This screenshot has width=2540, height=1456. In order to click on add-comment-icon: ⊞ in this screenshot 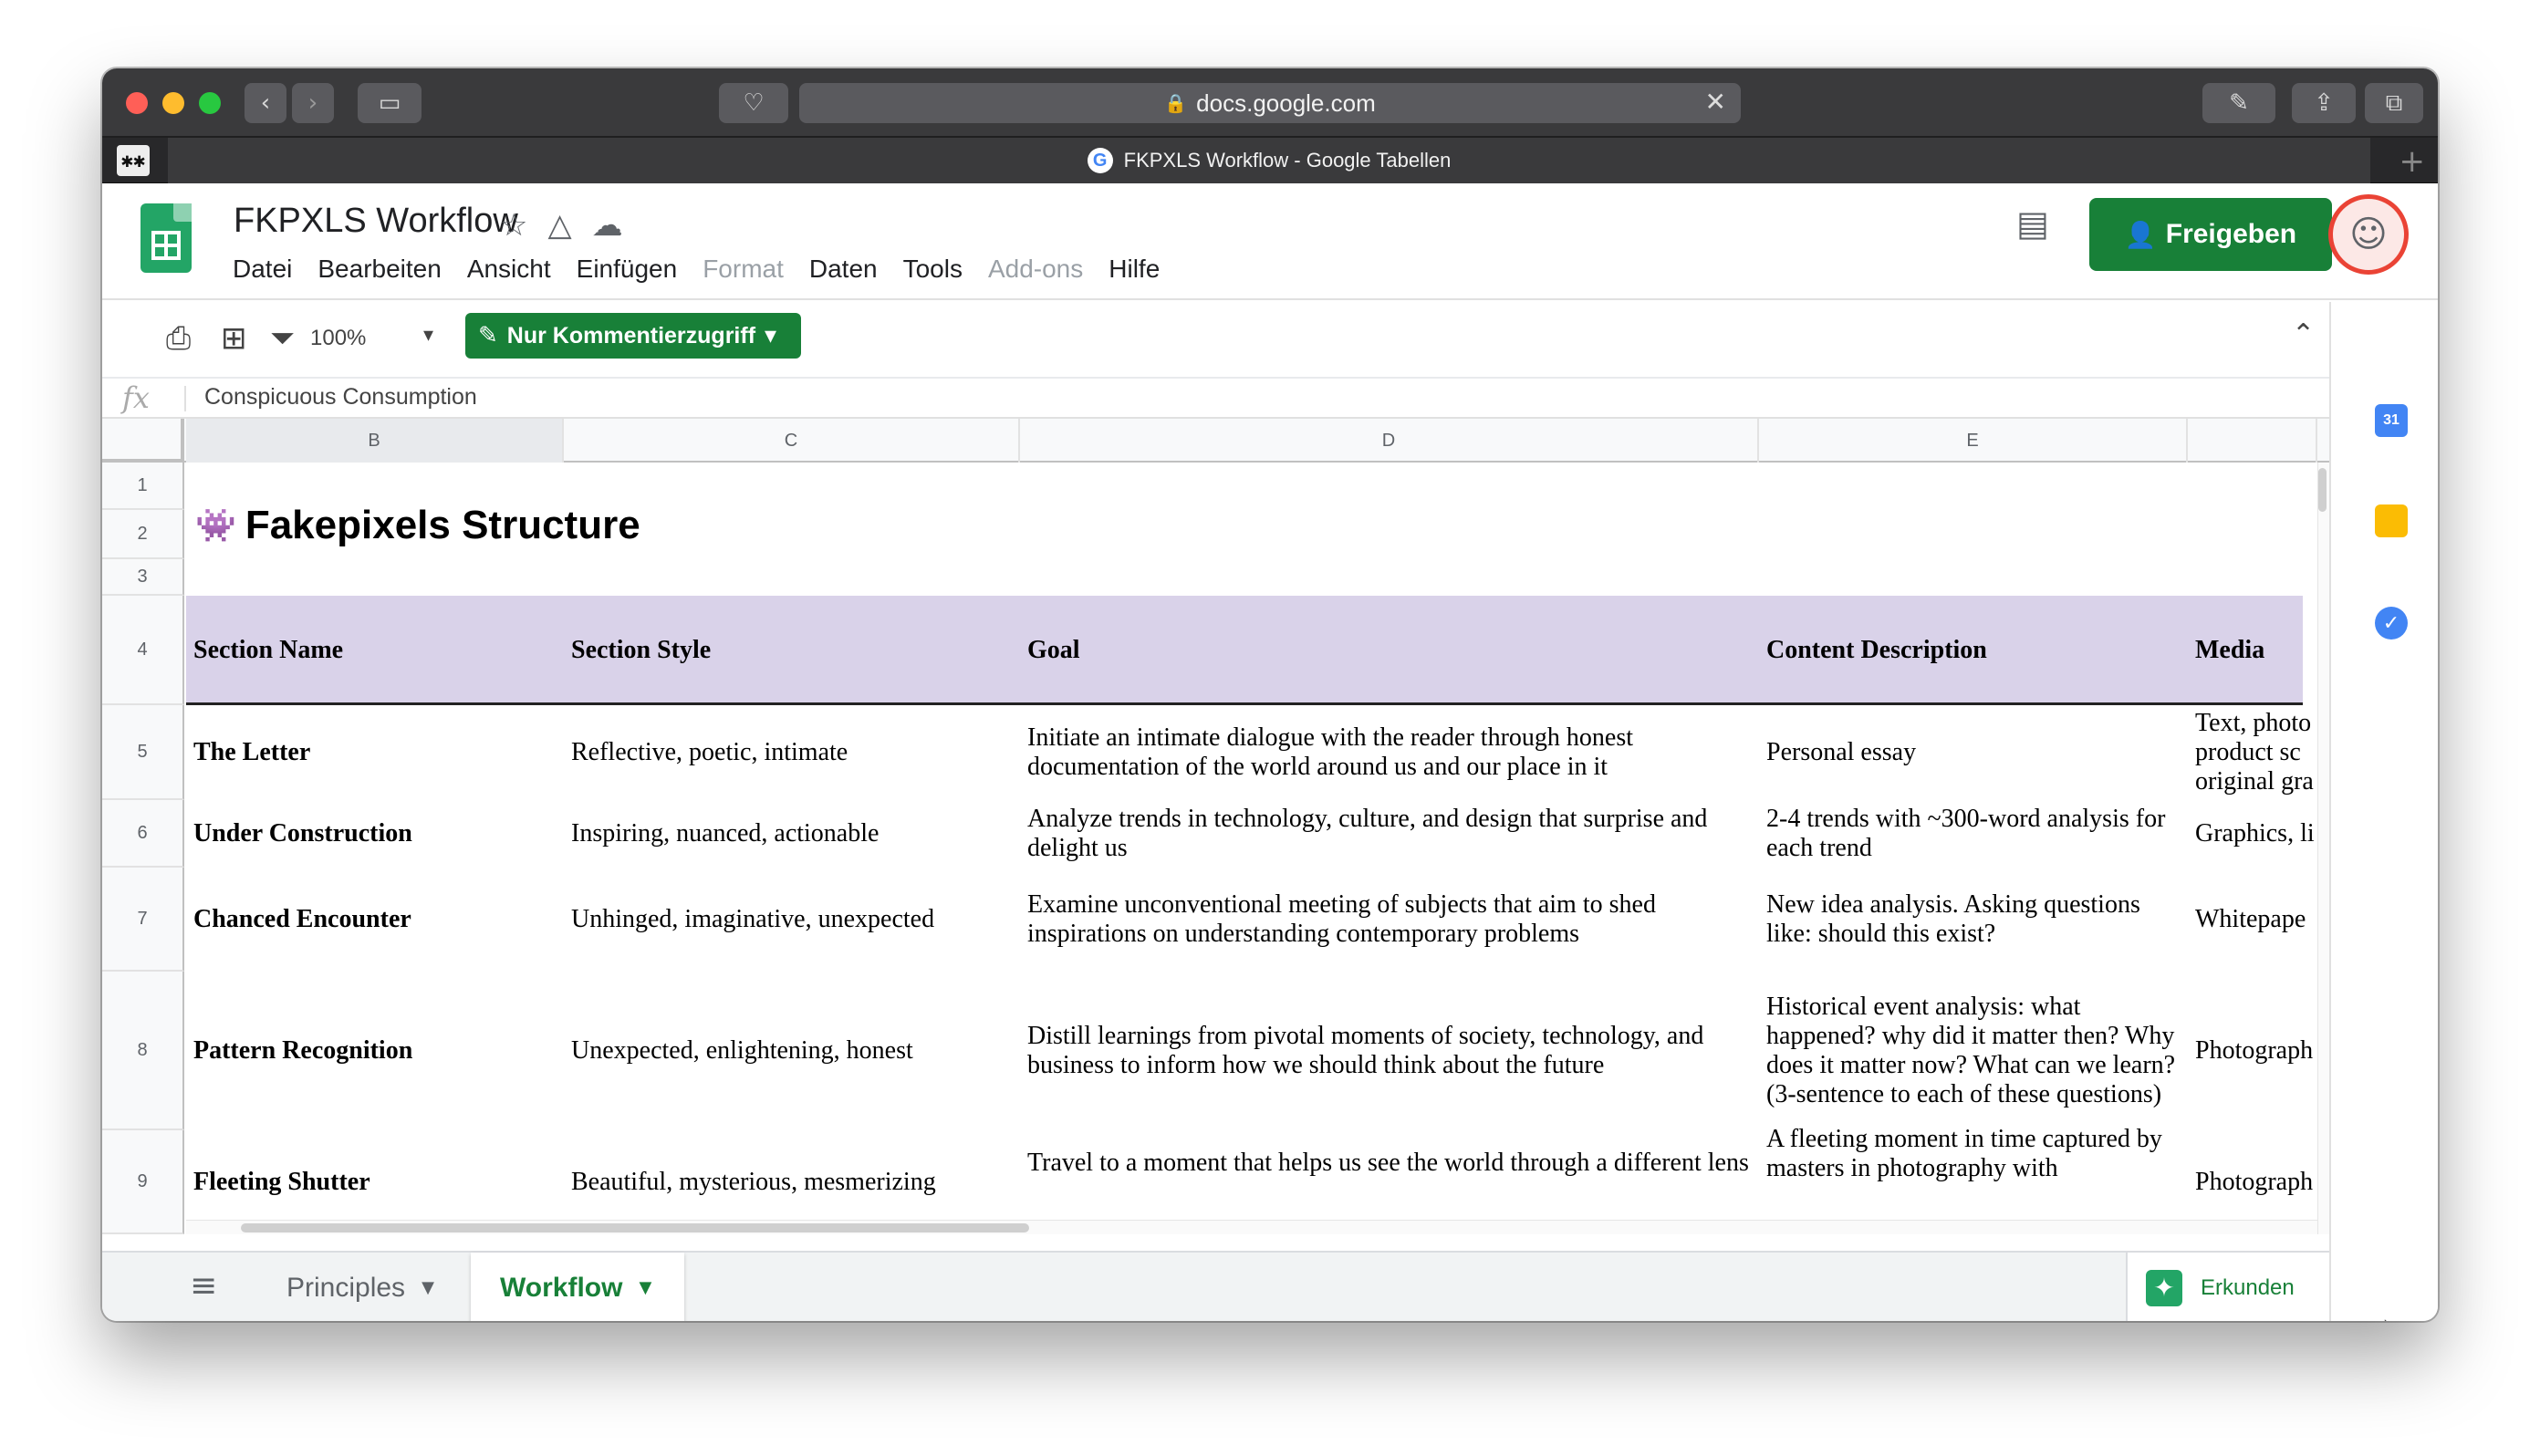, I will do `click(234, 338)`.